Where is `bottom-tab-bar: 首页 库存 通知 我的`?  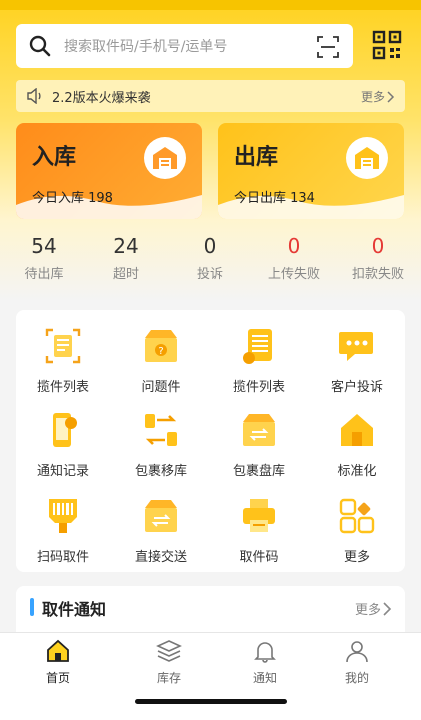
bottom-tab-bar: 首页 库存 通知 我的 is located at coordinates (210, 676).